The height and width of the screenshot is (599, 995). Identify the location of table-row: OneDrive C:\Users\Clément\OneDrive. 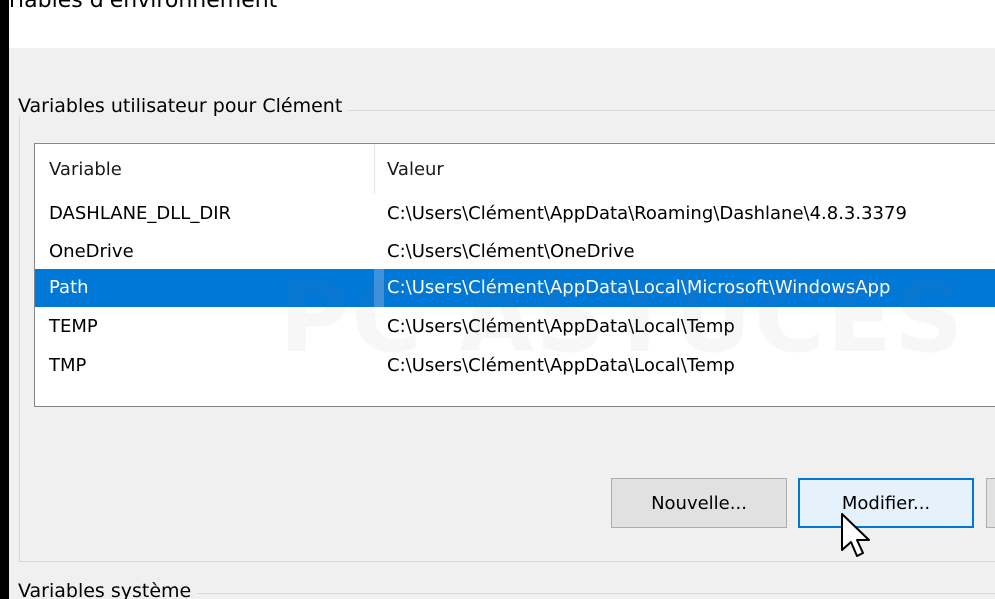
(515, 252).